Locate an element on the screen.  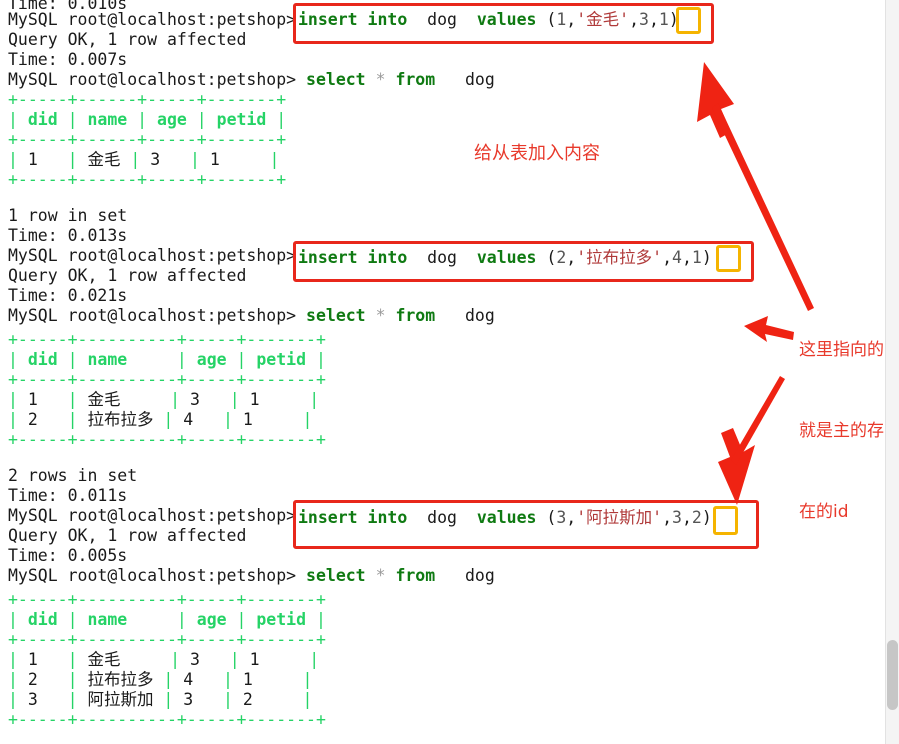
terminal-line: MySQL root@localhost:petshop> is located at coordinates (152, 516).